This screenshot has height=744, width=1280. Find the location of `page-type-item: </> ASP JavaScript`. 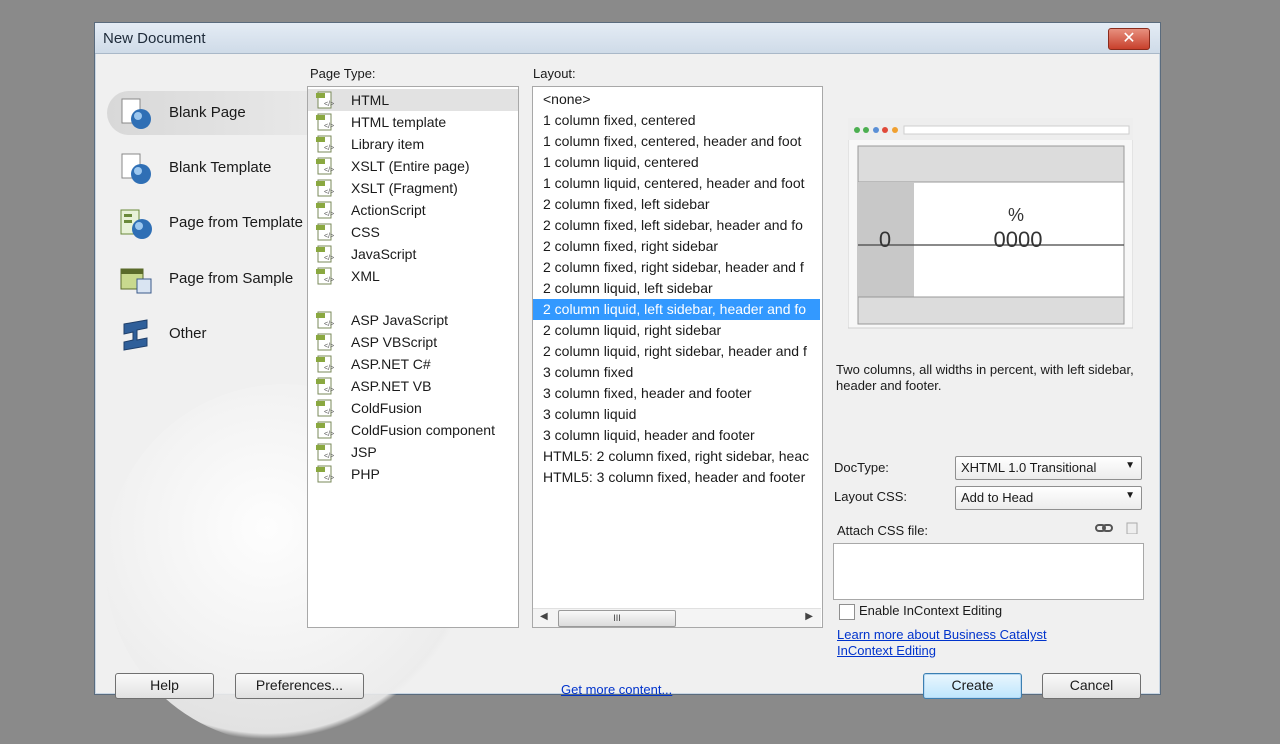

page-type-item: </> ASP JavaScript is located at coordinates (413, 320).